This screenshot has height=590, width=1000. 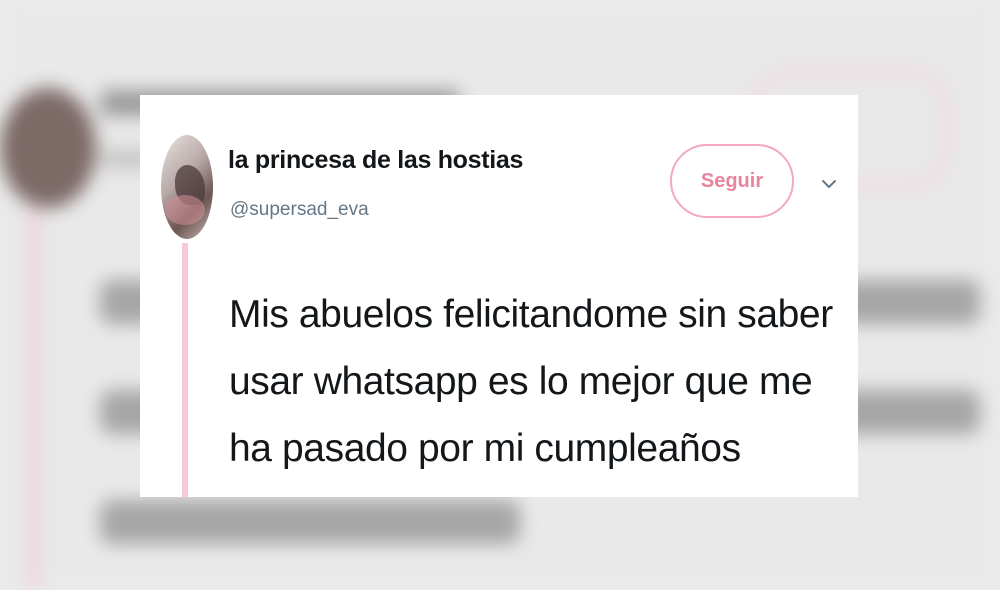 I want to click on blurred-text-line, so click(x=310, y=522).